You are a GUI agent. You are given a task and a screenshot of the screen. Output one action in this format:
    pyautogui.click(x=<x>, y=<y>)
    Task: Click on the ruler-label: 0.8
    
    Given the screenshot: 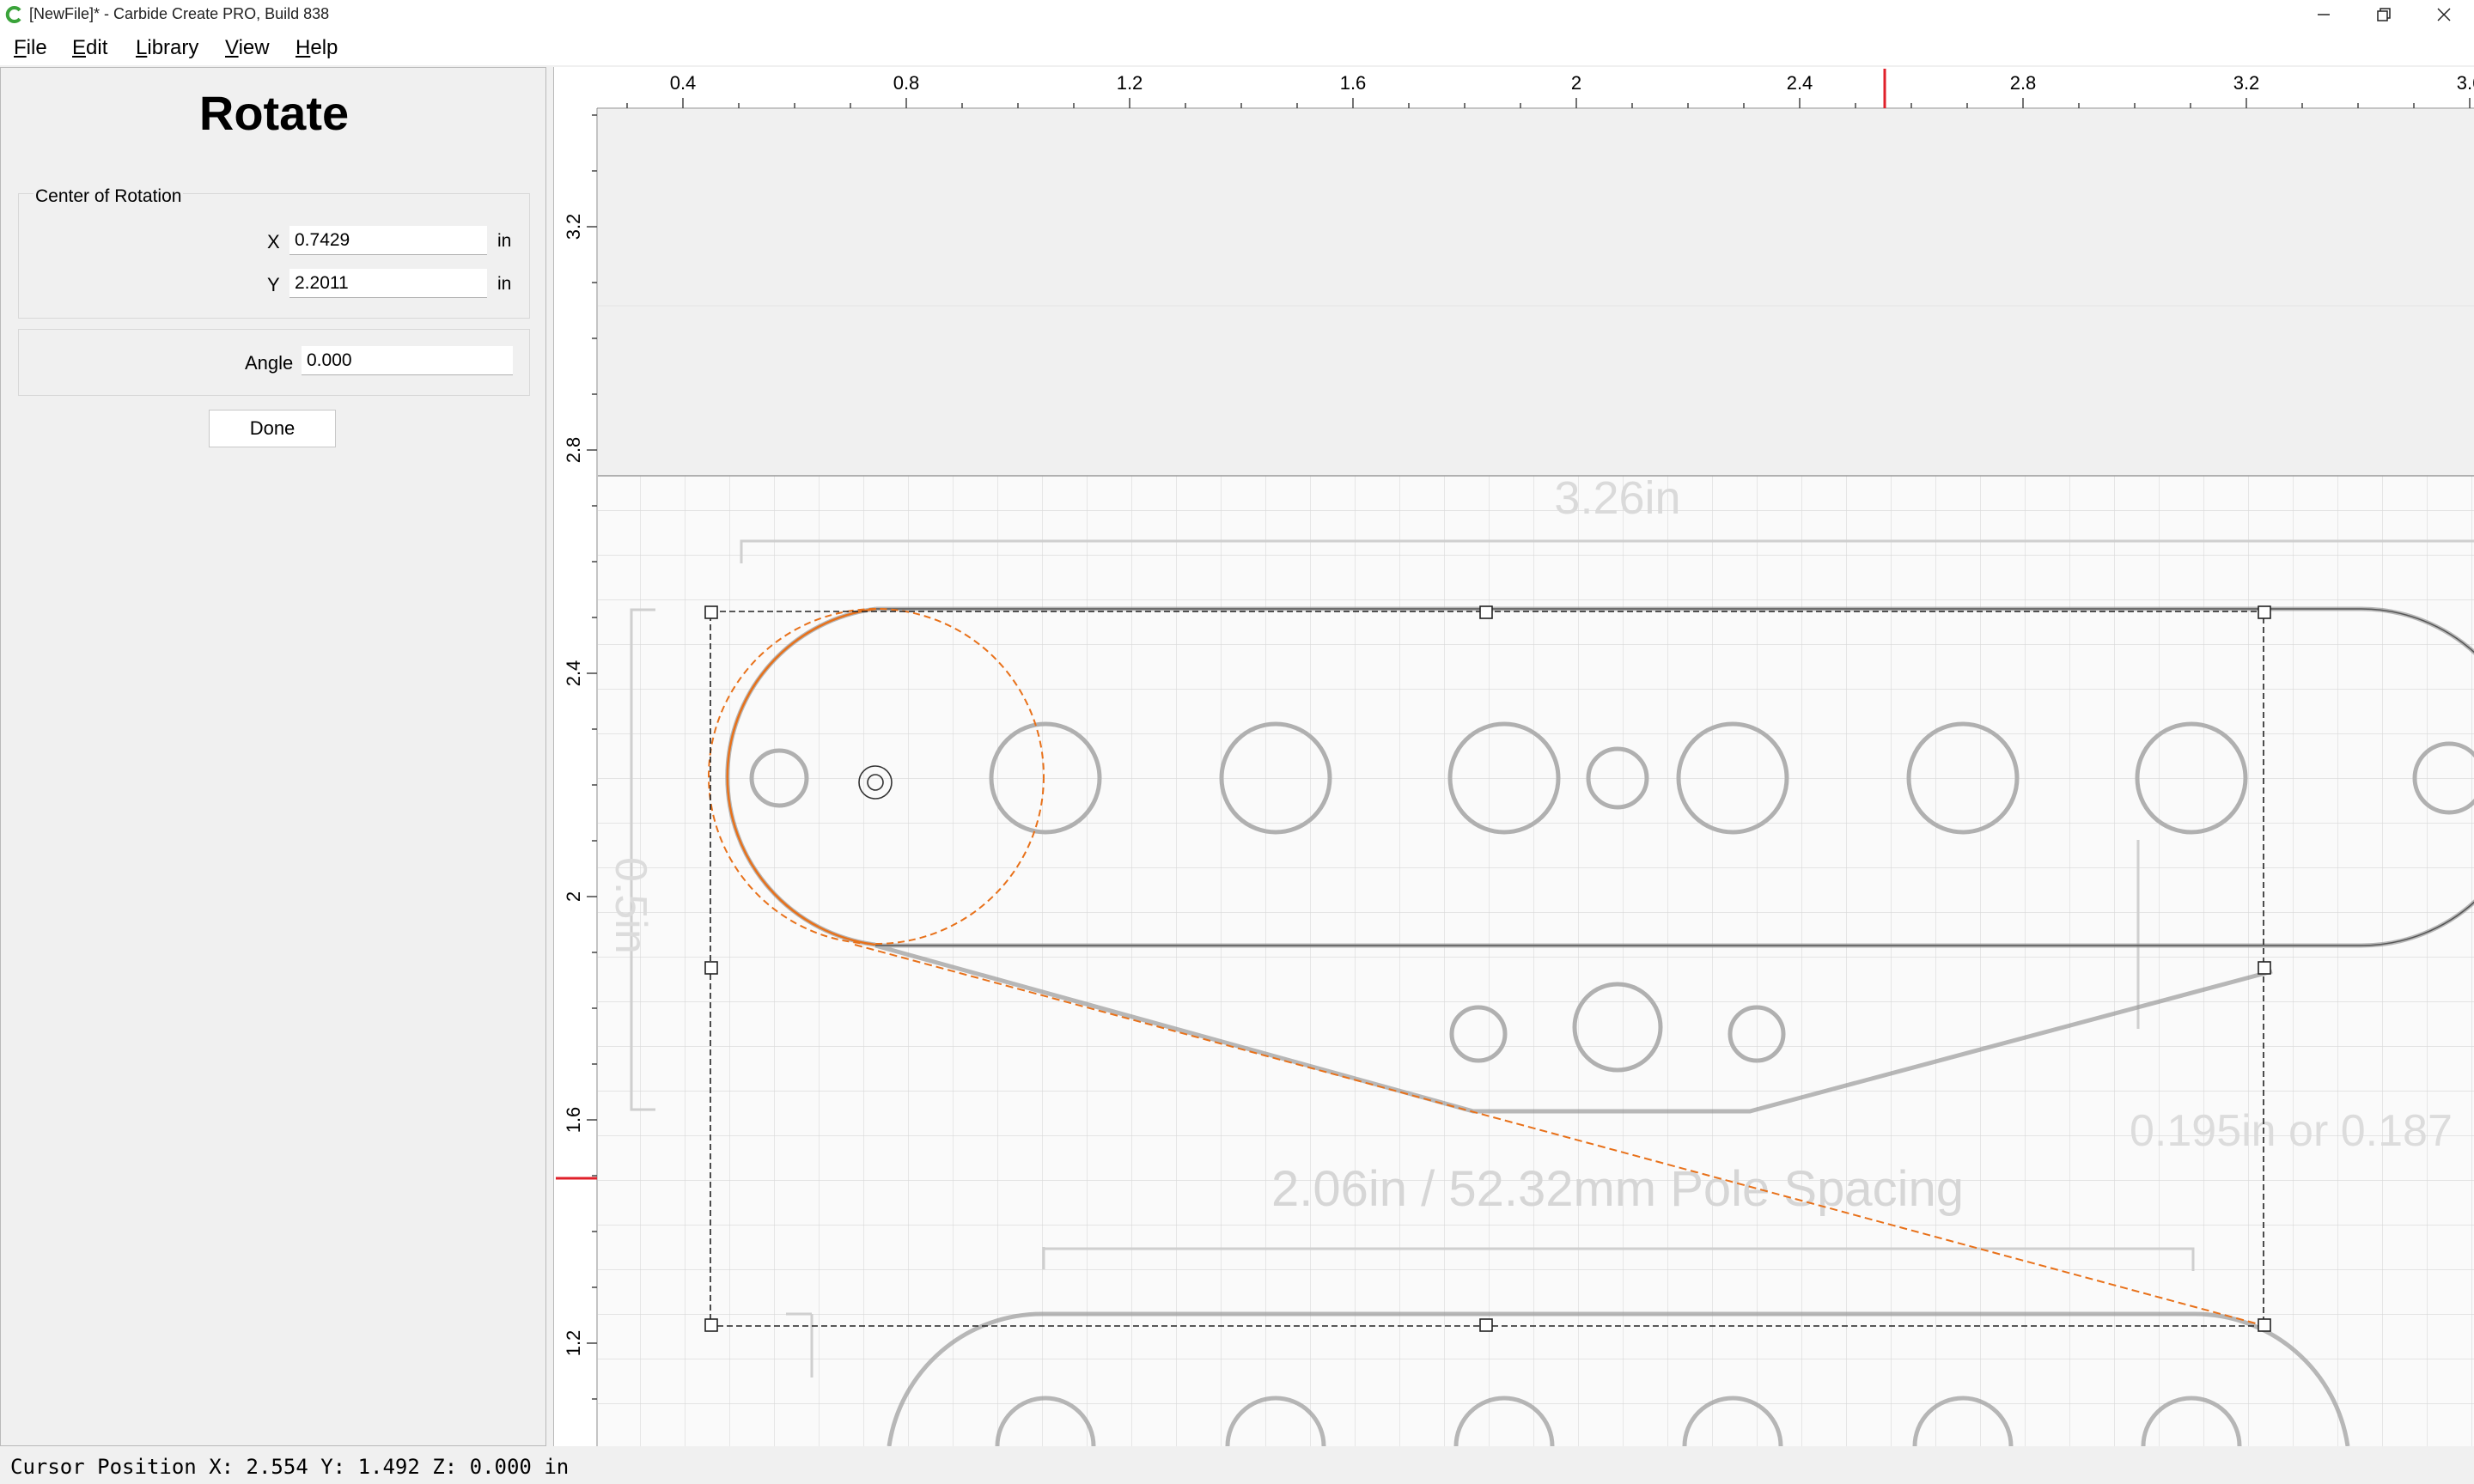 What is the action you would take?
    pyautogui.click(x=906, y=83)
    